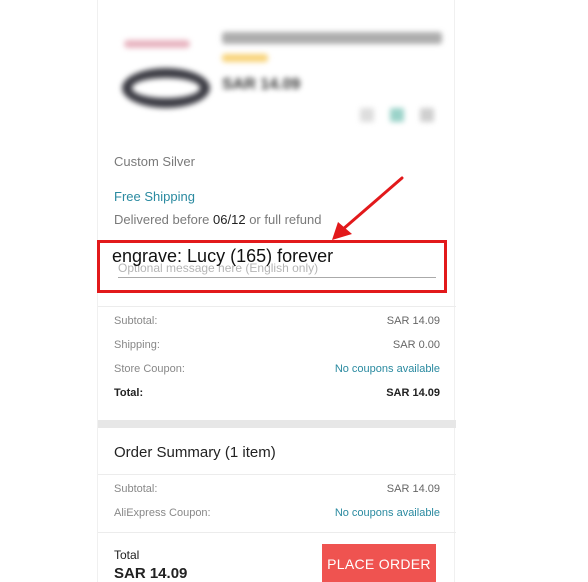 The height and width of the screenshot is (582, 588). Describe the element at coordinates (379, 563) in the screenshot. I see `place-order-button: PLACE ORDER` at that location.